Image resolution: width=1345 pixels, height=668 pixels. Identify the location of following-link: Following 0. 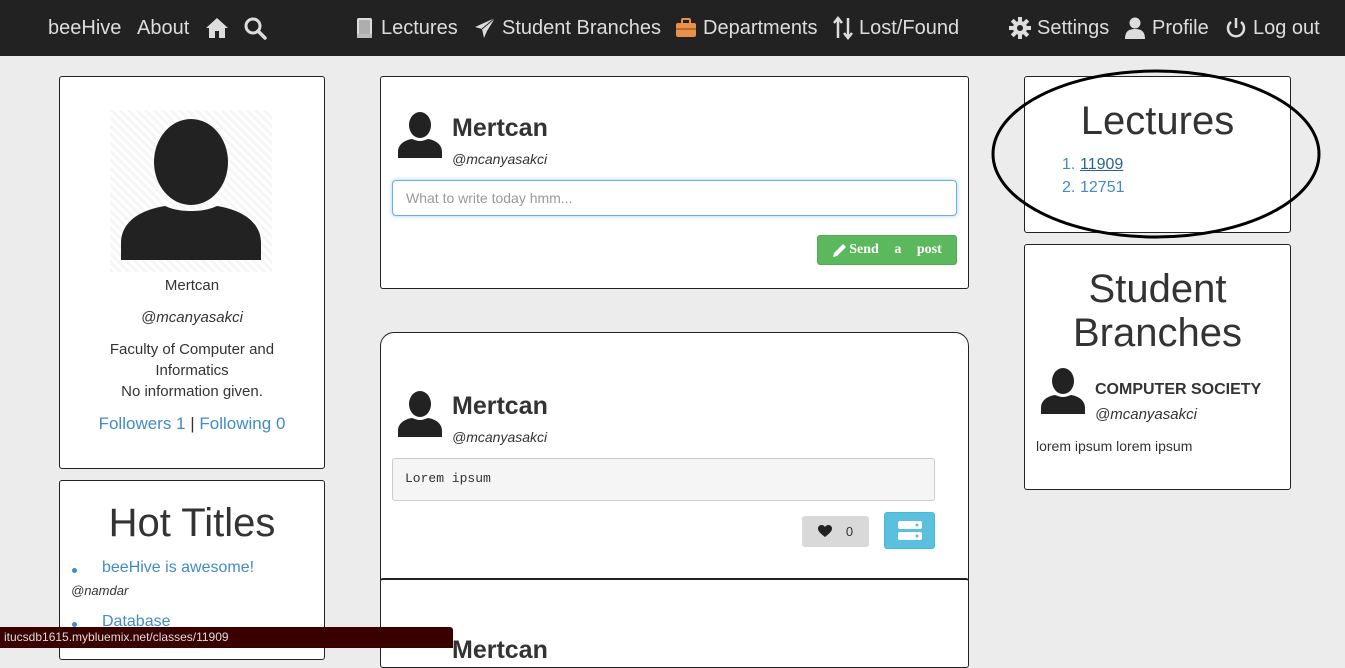
(242, 423).